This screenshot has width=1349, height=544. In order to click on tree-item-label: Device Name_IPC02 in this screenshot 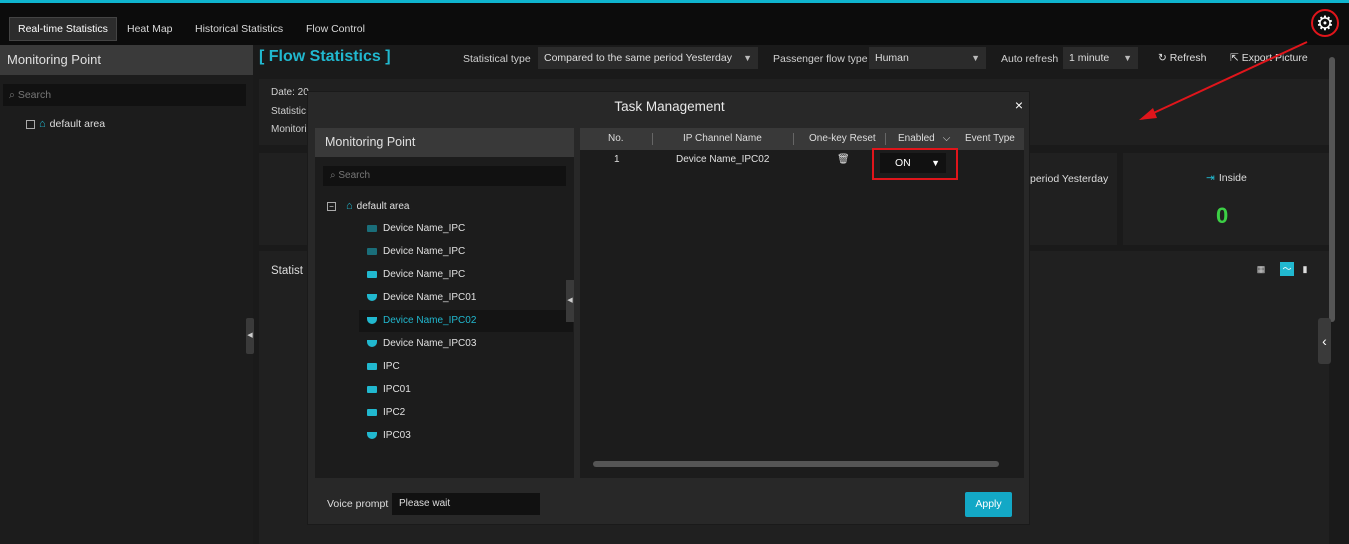, I will do `click(430, 320)`.